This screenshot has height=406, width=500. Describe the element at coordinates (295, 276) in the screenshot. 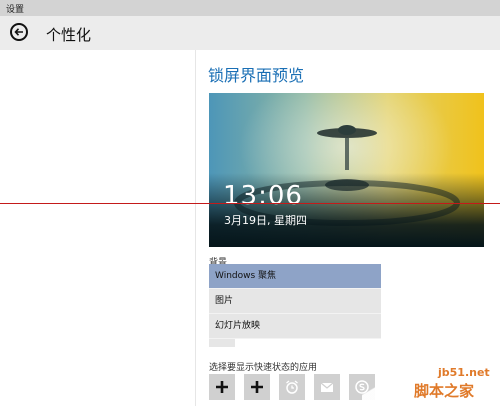

I see `background-option-spotlight: Windows 聚焦` at that location.